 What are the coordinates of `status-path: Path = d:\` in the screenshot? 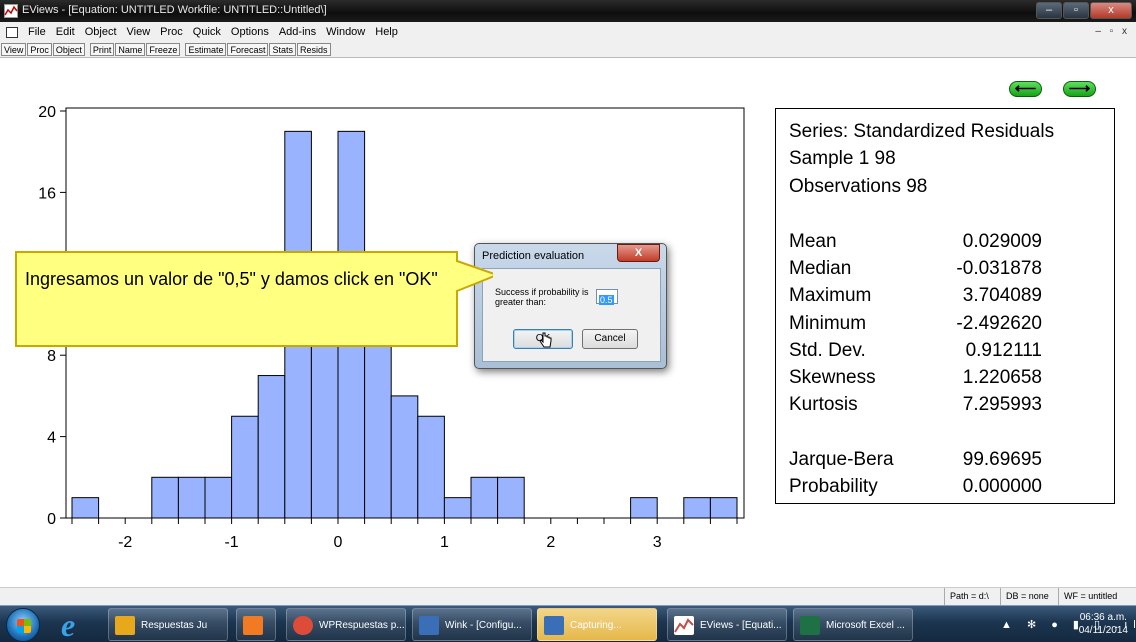 It's located at (969, 597).